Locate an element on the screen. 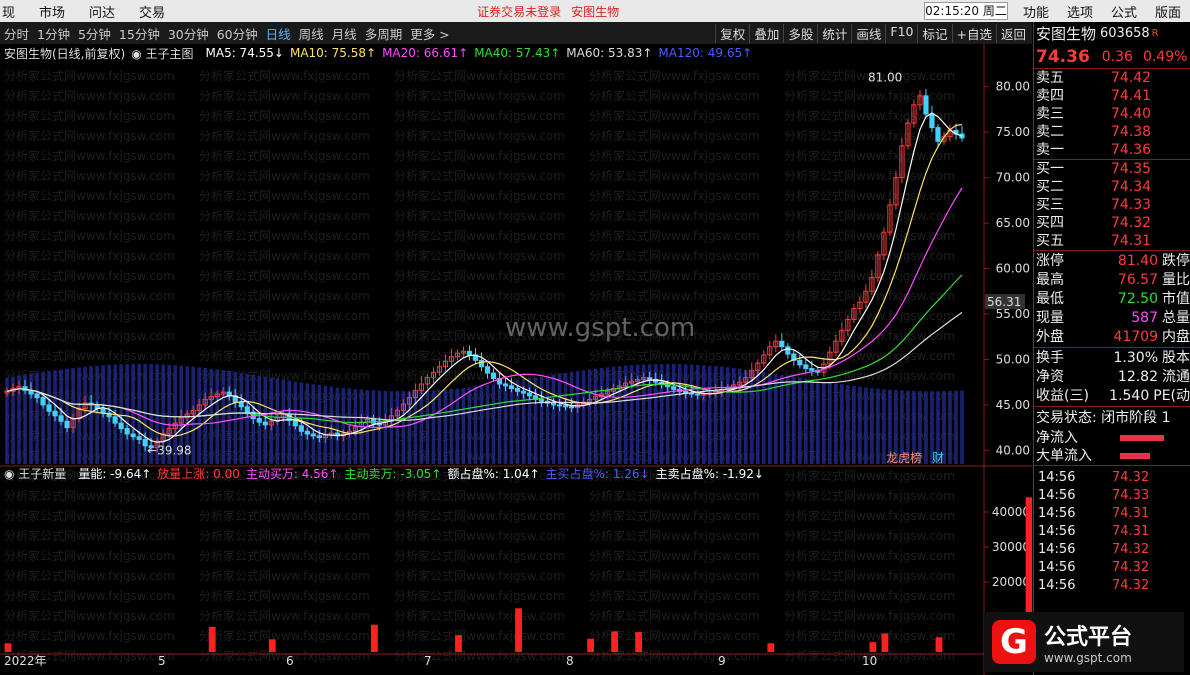 The height and width of the screenshot is (675, 1190). menu-layout: 版面 is located at coordinates (1168, 11).